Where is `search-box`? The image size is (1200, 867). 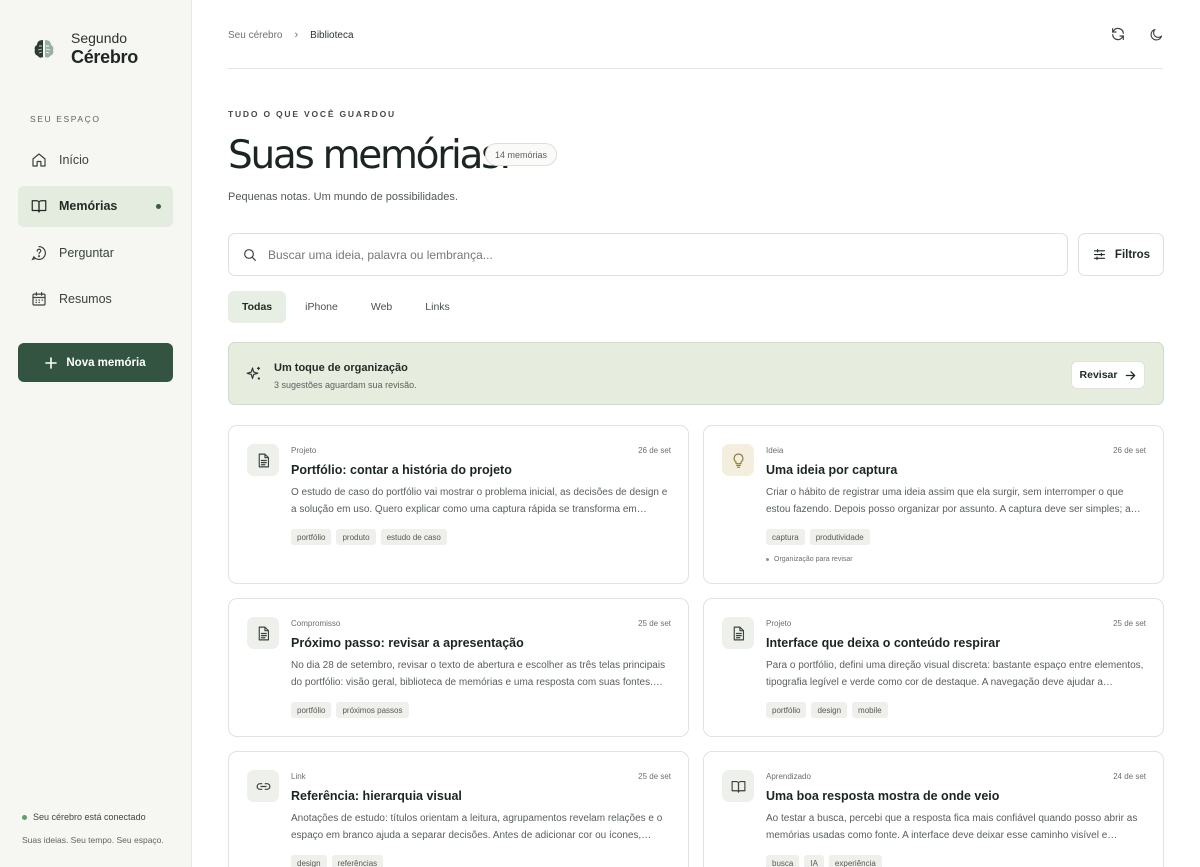 search-box is located at coordinates (648, 254).